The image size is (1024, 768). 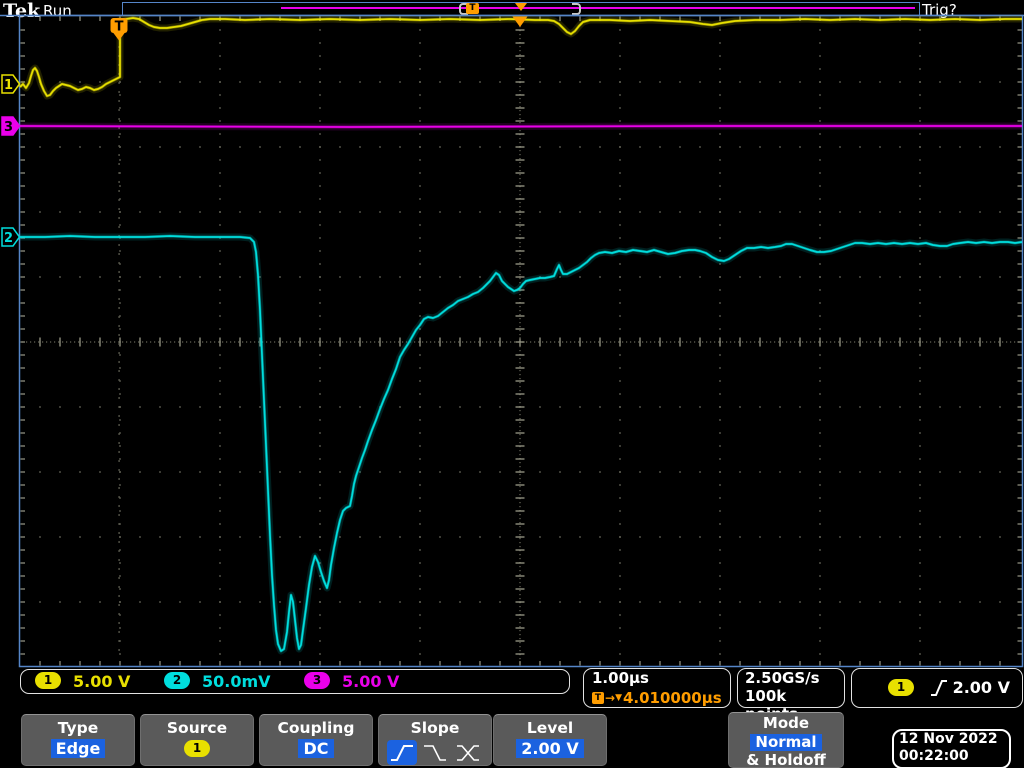 I want to click on channel-scale-readout: 1 5.00 V 2 50.0mV 3 5.00 V, so click(x=295, y=681).